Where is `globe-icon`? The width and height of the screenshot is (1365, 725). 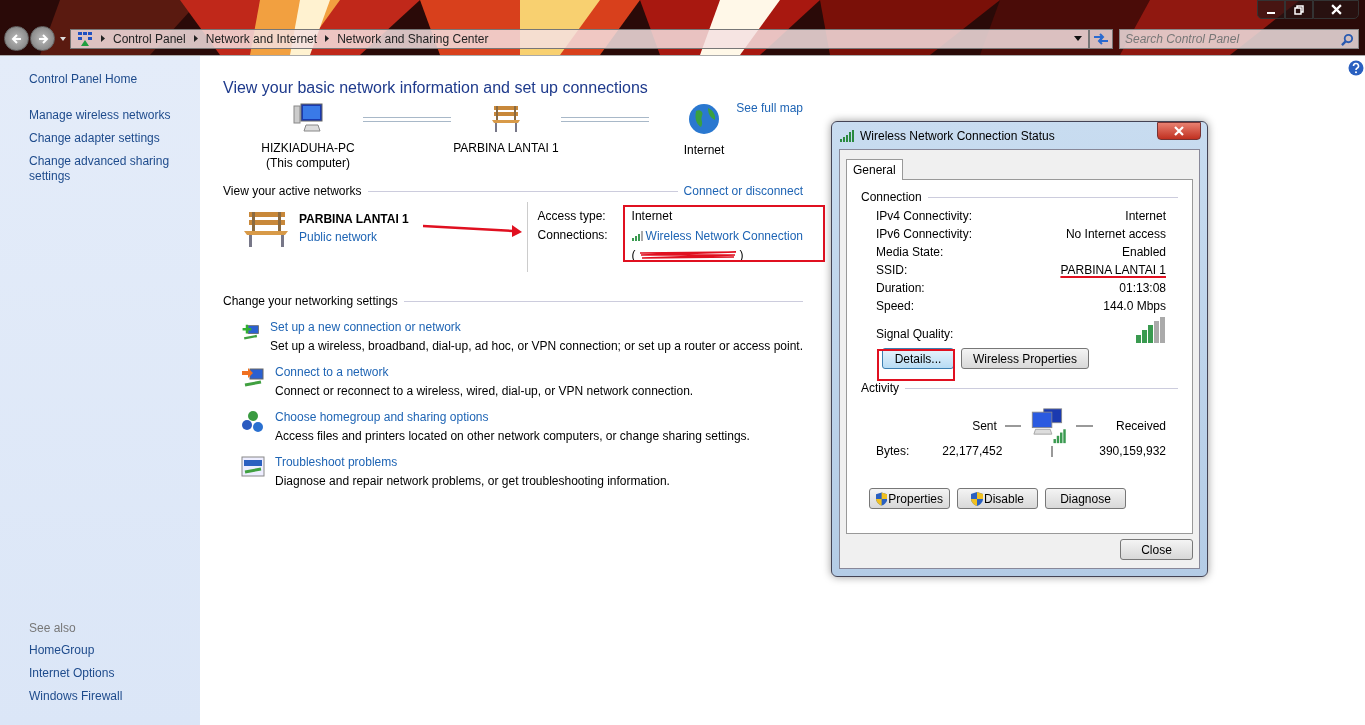 globe-icon is located at coordinates (704, 119).